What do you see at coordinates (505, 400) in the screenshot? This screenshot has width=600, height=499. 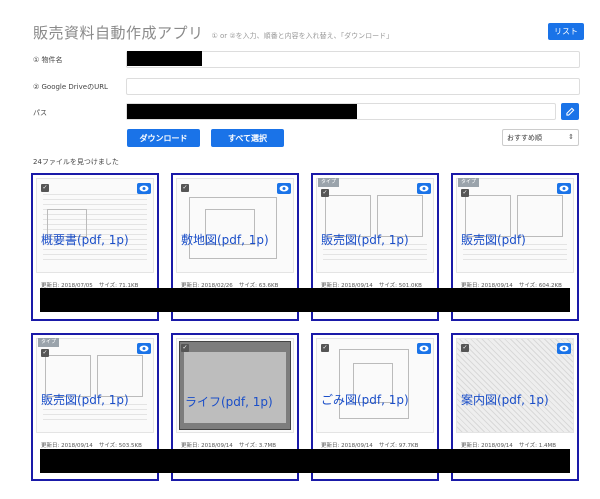 I see `file-title: 案内図(pdf, 1p)` at bounding box center [505, 400].